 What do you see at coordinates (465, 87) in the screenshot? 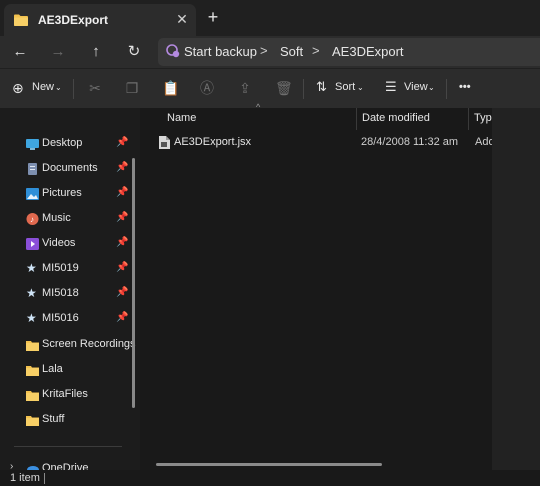
I see `more-options-button: •••` at bounding box center [465, 87].